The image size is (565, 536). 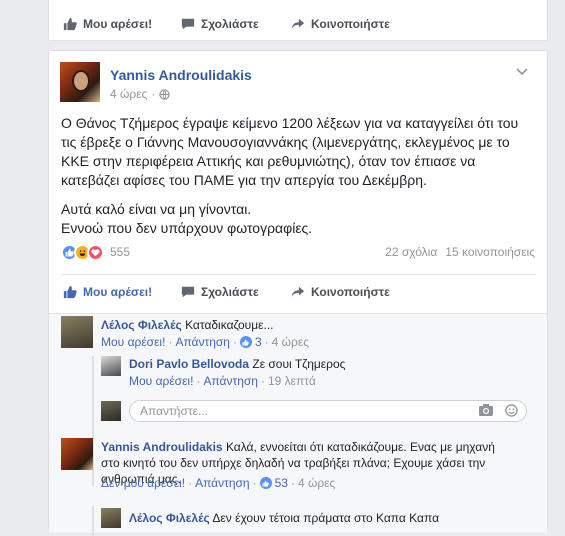 I want to click on previous-post-card: Μου αρέσει! Σχολιάστε Κοινοποιήστε, so click(x=298, y=20).